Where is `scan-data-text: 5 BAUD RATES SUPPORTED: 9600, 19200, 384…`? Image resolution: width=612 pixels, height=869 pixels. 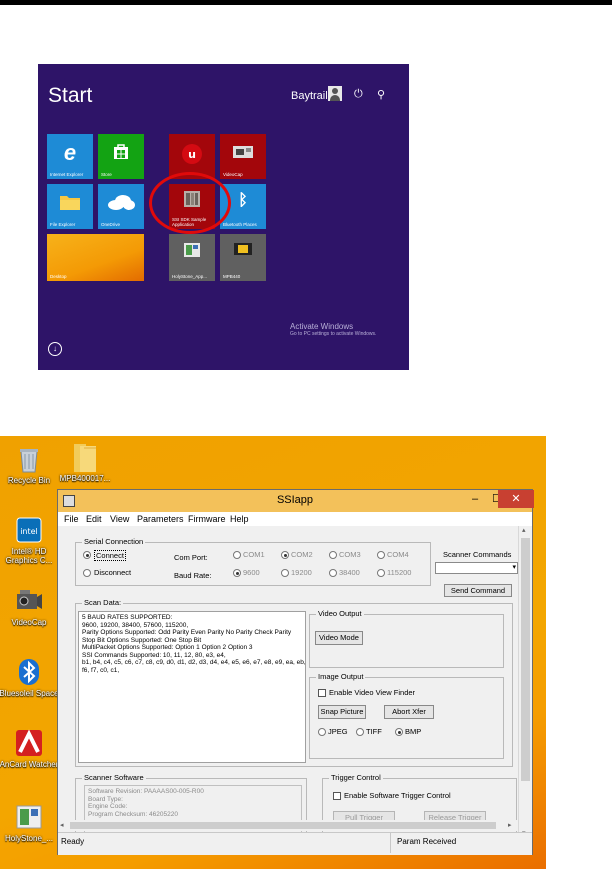 scan-data-text: 5 BAUD RATES SUPPORTED: 9600, 19200, 384… is located at coordinates (192, 687).